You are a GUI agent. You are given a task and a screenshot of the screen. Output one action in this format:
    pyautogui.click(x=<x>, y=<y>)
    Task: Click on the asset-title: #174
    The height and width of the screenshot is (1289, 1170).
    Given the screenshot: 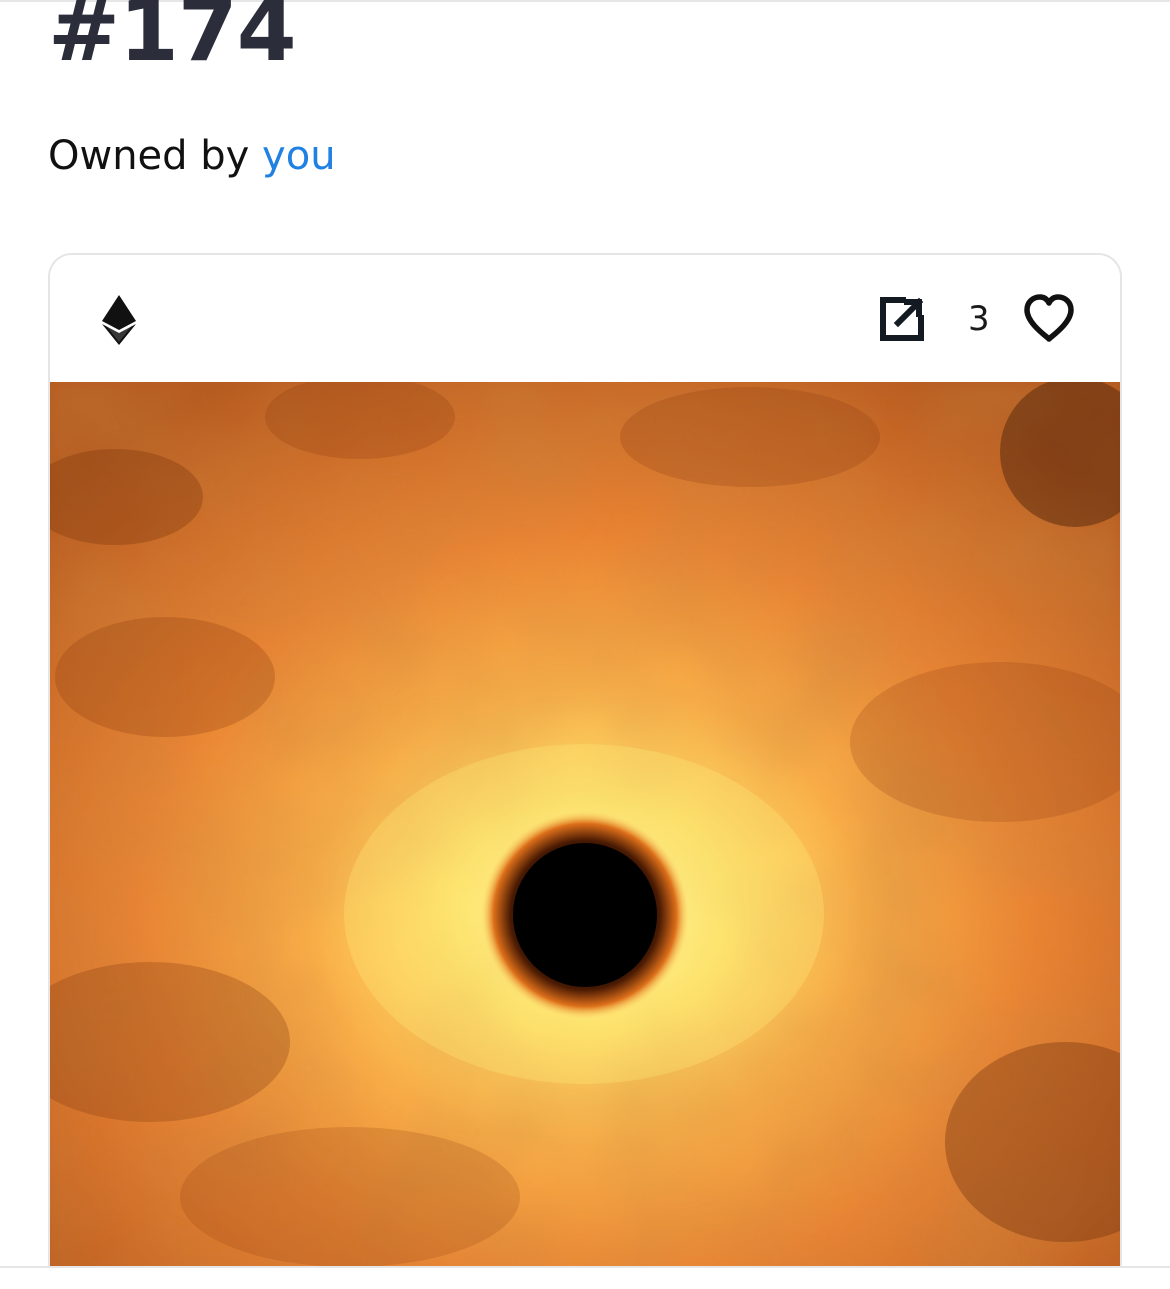 What is the action you would take?
    pyautogui.click(x=172, y=40)
    